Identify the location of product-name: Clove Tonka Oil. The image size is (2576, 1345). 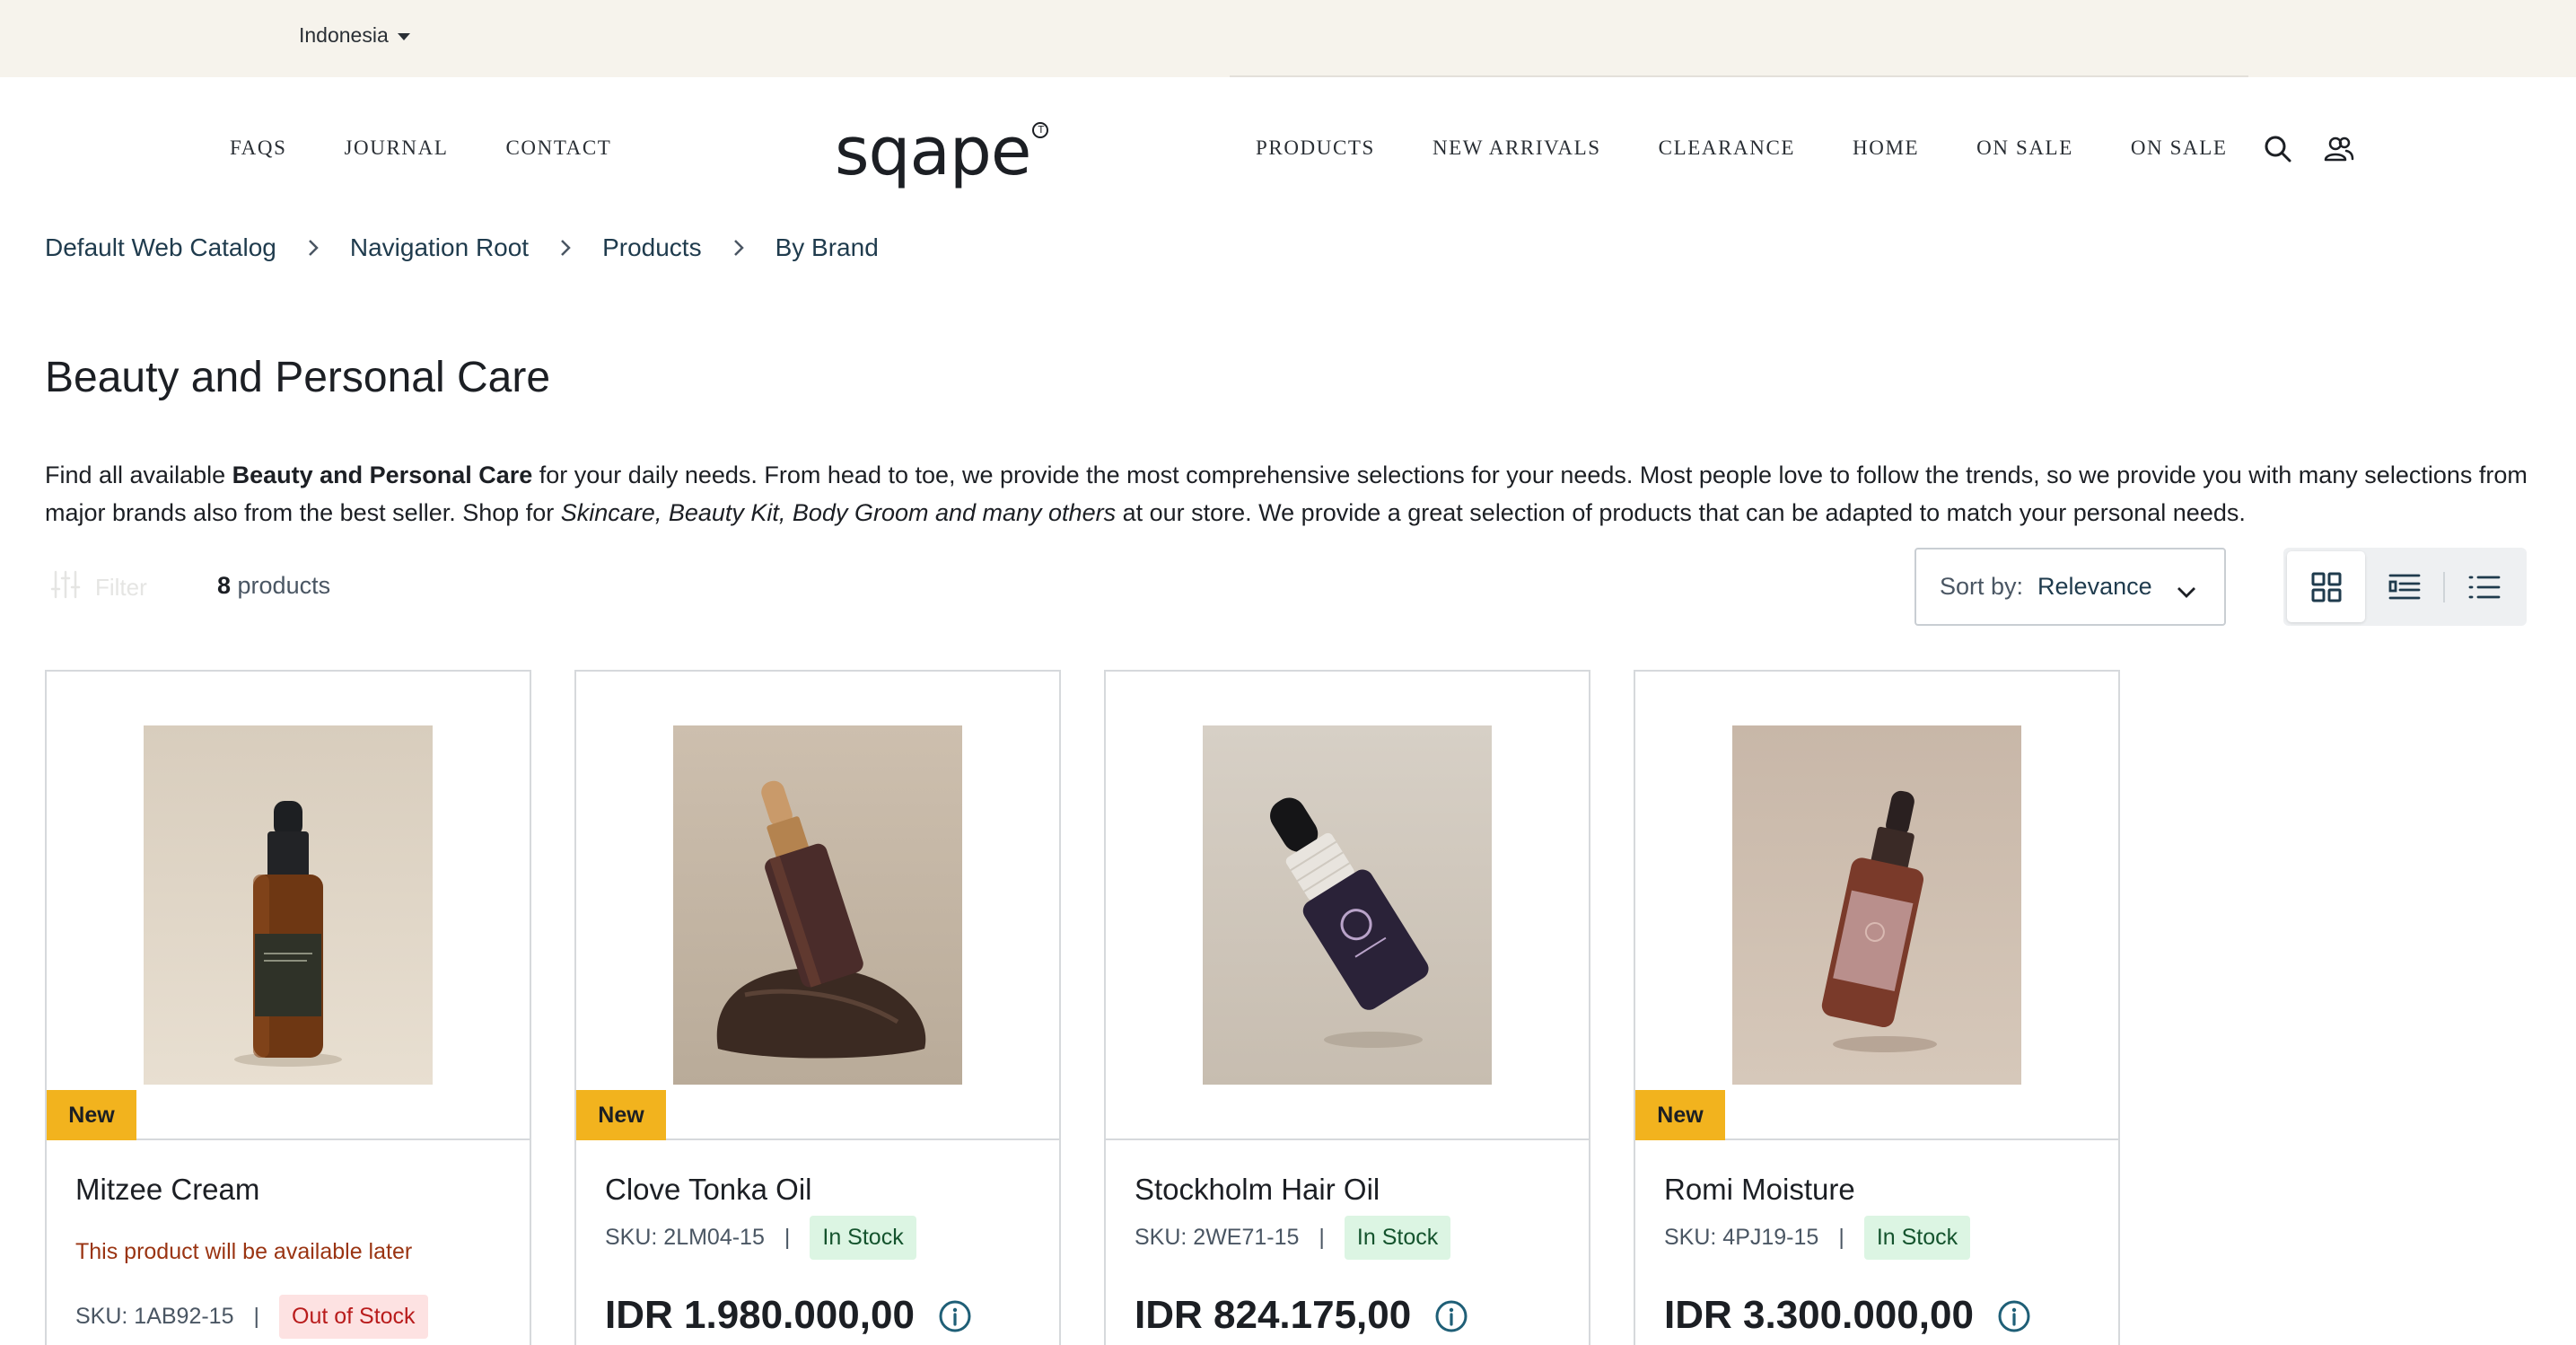
(708, 1190).